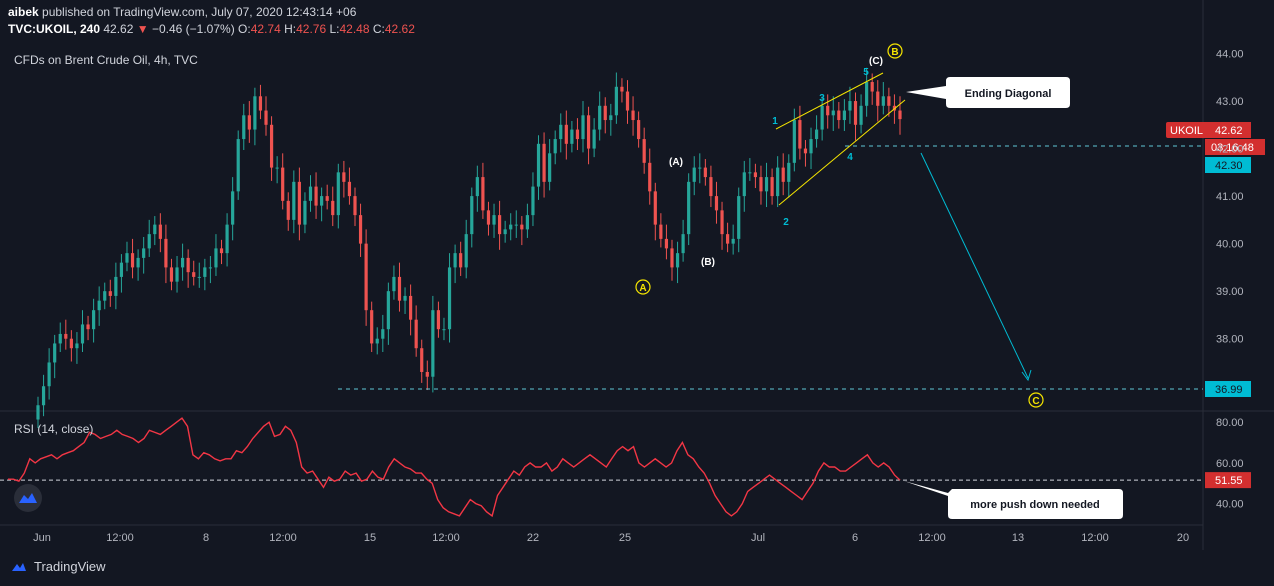  I want to click on cloud-button, so click(28, 498).